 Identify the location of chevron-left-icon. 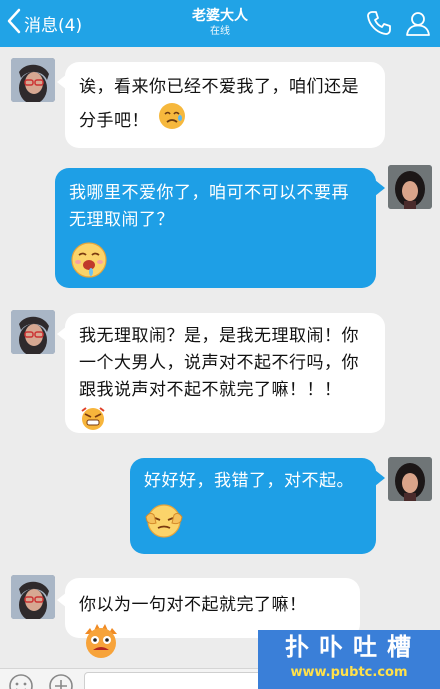
(14, 23).